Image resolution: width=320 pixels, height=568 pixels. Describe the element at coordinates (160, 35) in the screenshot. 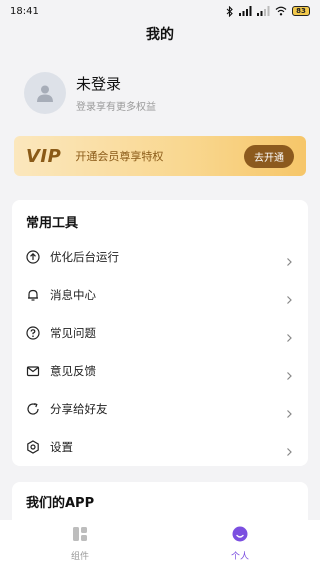

I see `page-title: 我的` at that location.